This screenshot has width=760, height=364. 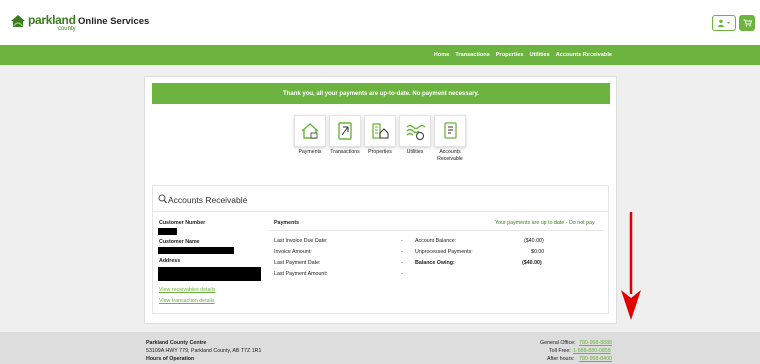 I want to click on nav-utilities: Utilities, so click(x=540, y=55).